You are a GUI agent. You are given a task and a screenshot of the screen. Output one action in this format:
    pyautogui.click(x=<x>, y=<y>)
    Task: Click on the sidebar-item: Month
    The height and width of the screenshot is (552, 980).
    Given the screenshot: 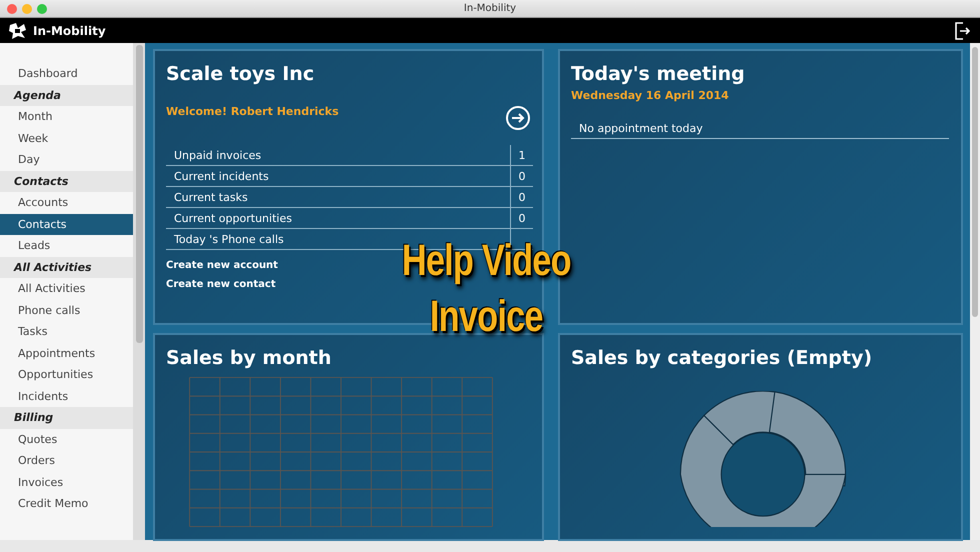 What is the action you would take?
    pyautogui.click(x=66, y=117)
    